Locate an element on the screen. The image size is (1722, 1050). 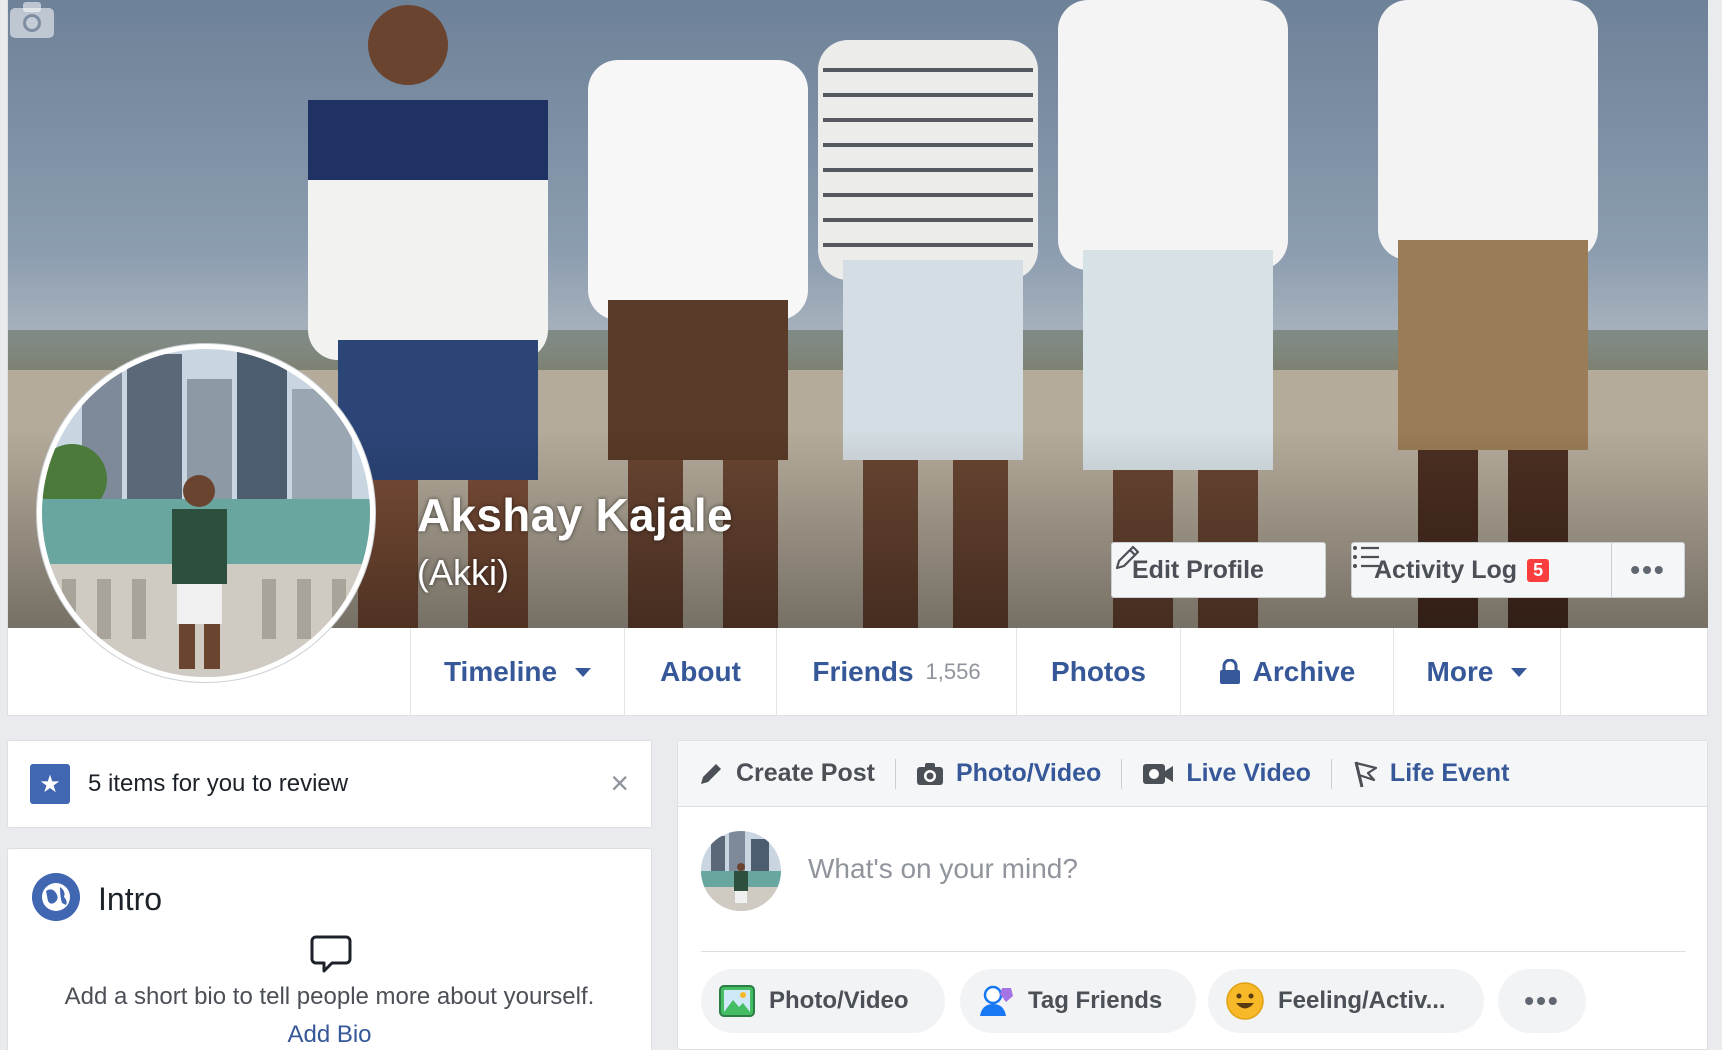
composer-divider is located at coordinates (1193, 951).